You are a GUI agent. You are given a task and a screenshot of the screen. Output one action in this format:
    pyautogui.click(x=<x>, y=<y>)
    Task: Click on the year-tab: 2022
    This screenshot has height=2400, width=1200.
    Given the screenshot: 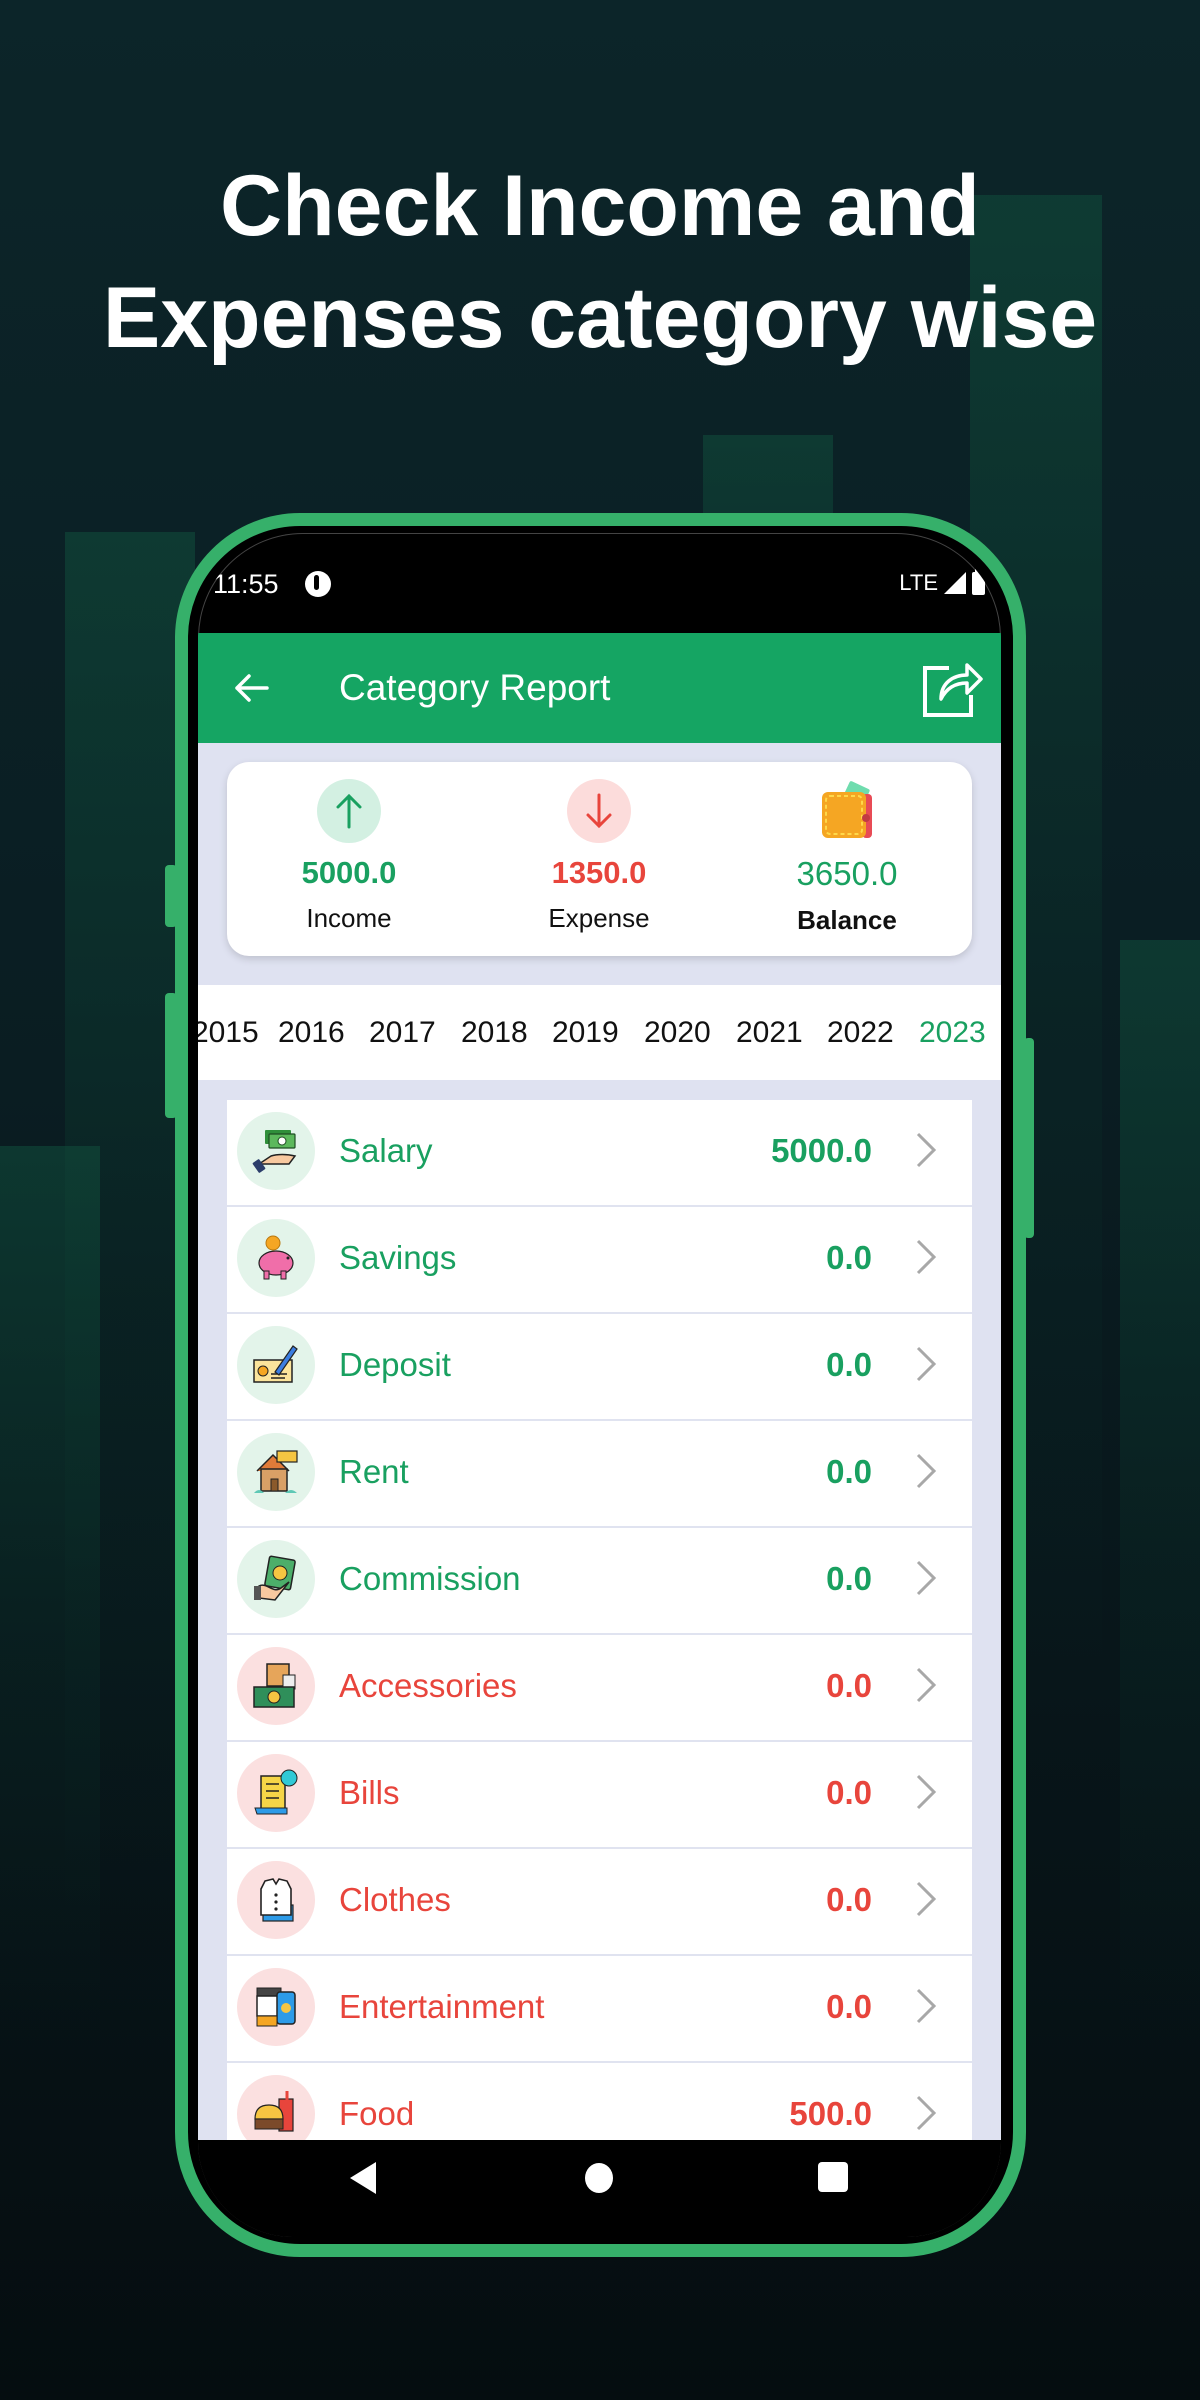 What is the action you would take?
    pyautogui.click(x=860, y=1033)
    